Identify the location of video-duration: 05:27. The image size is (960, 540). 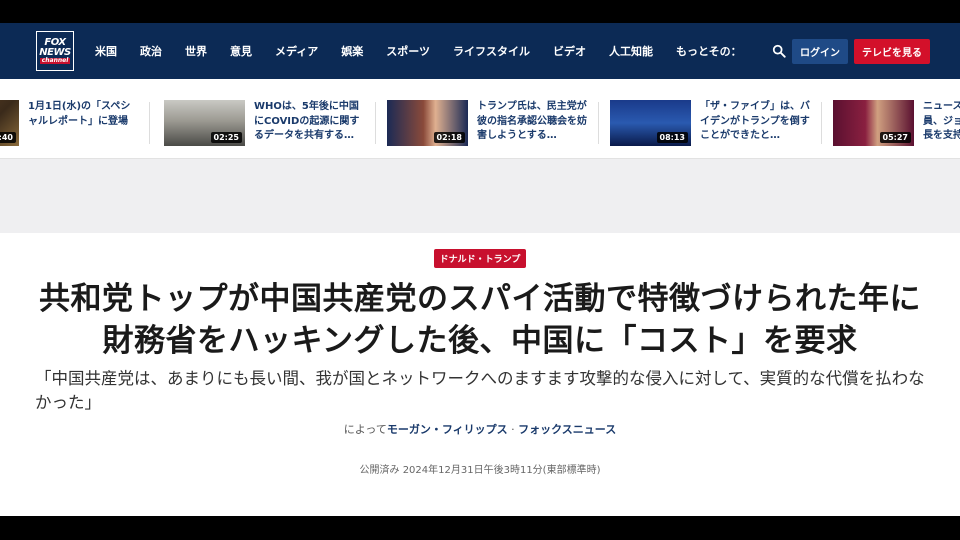
(895, 137).